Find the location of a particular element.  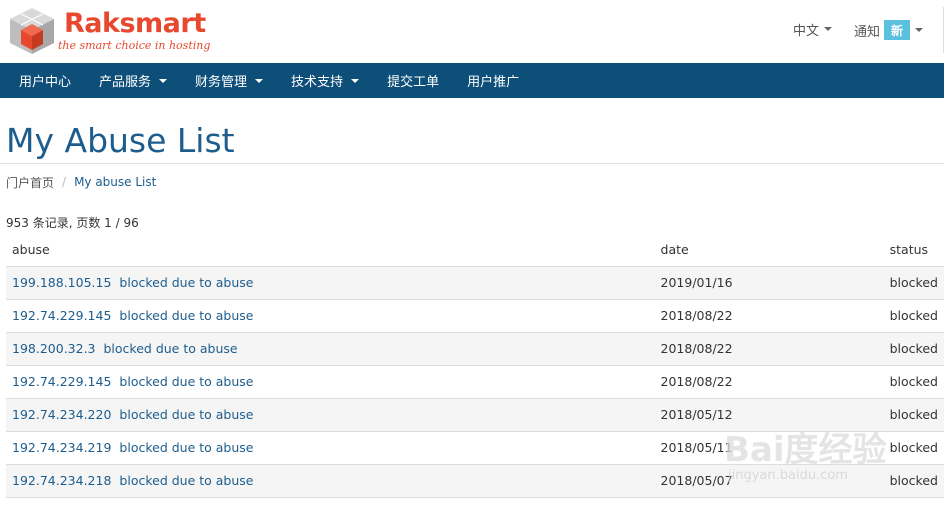

abuse-link: 198.200.32.3 blocked due to abuse is located at coordinates (125, 348).